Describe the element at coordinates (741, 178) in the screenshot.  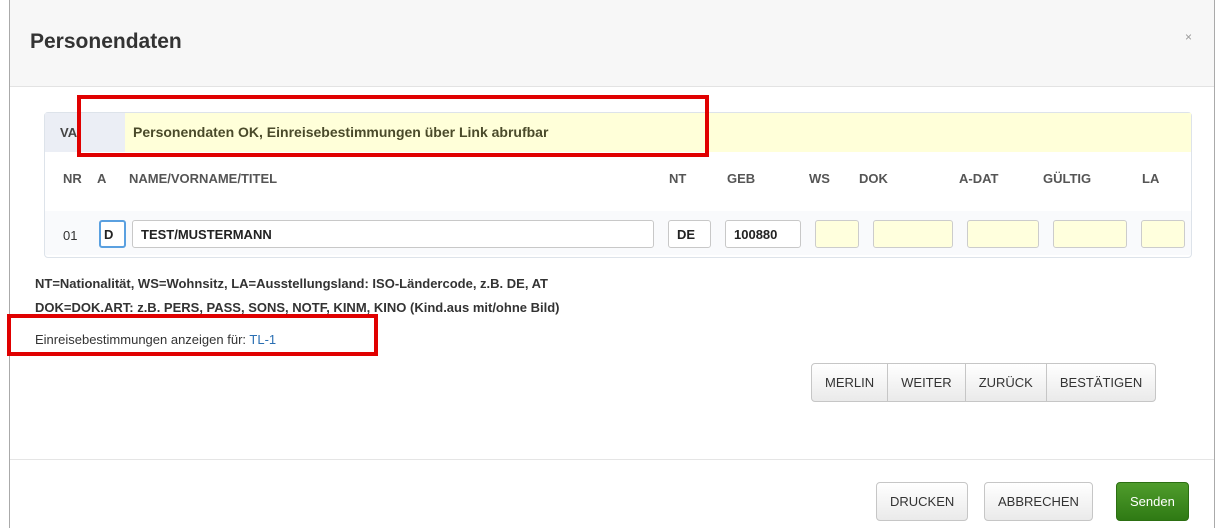
I see `header-geb: GEB` at that location.